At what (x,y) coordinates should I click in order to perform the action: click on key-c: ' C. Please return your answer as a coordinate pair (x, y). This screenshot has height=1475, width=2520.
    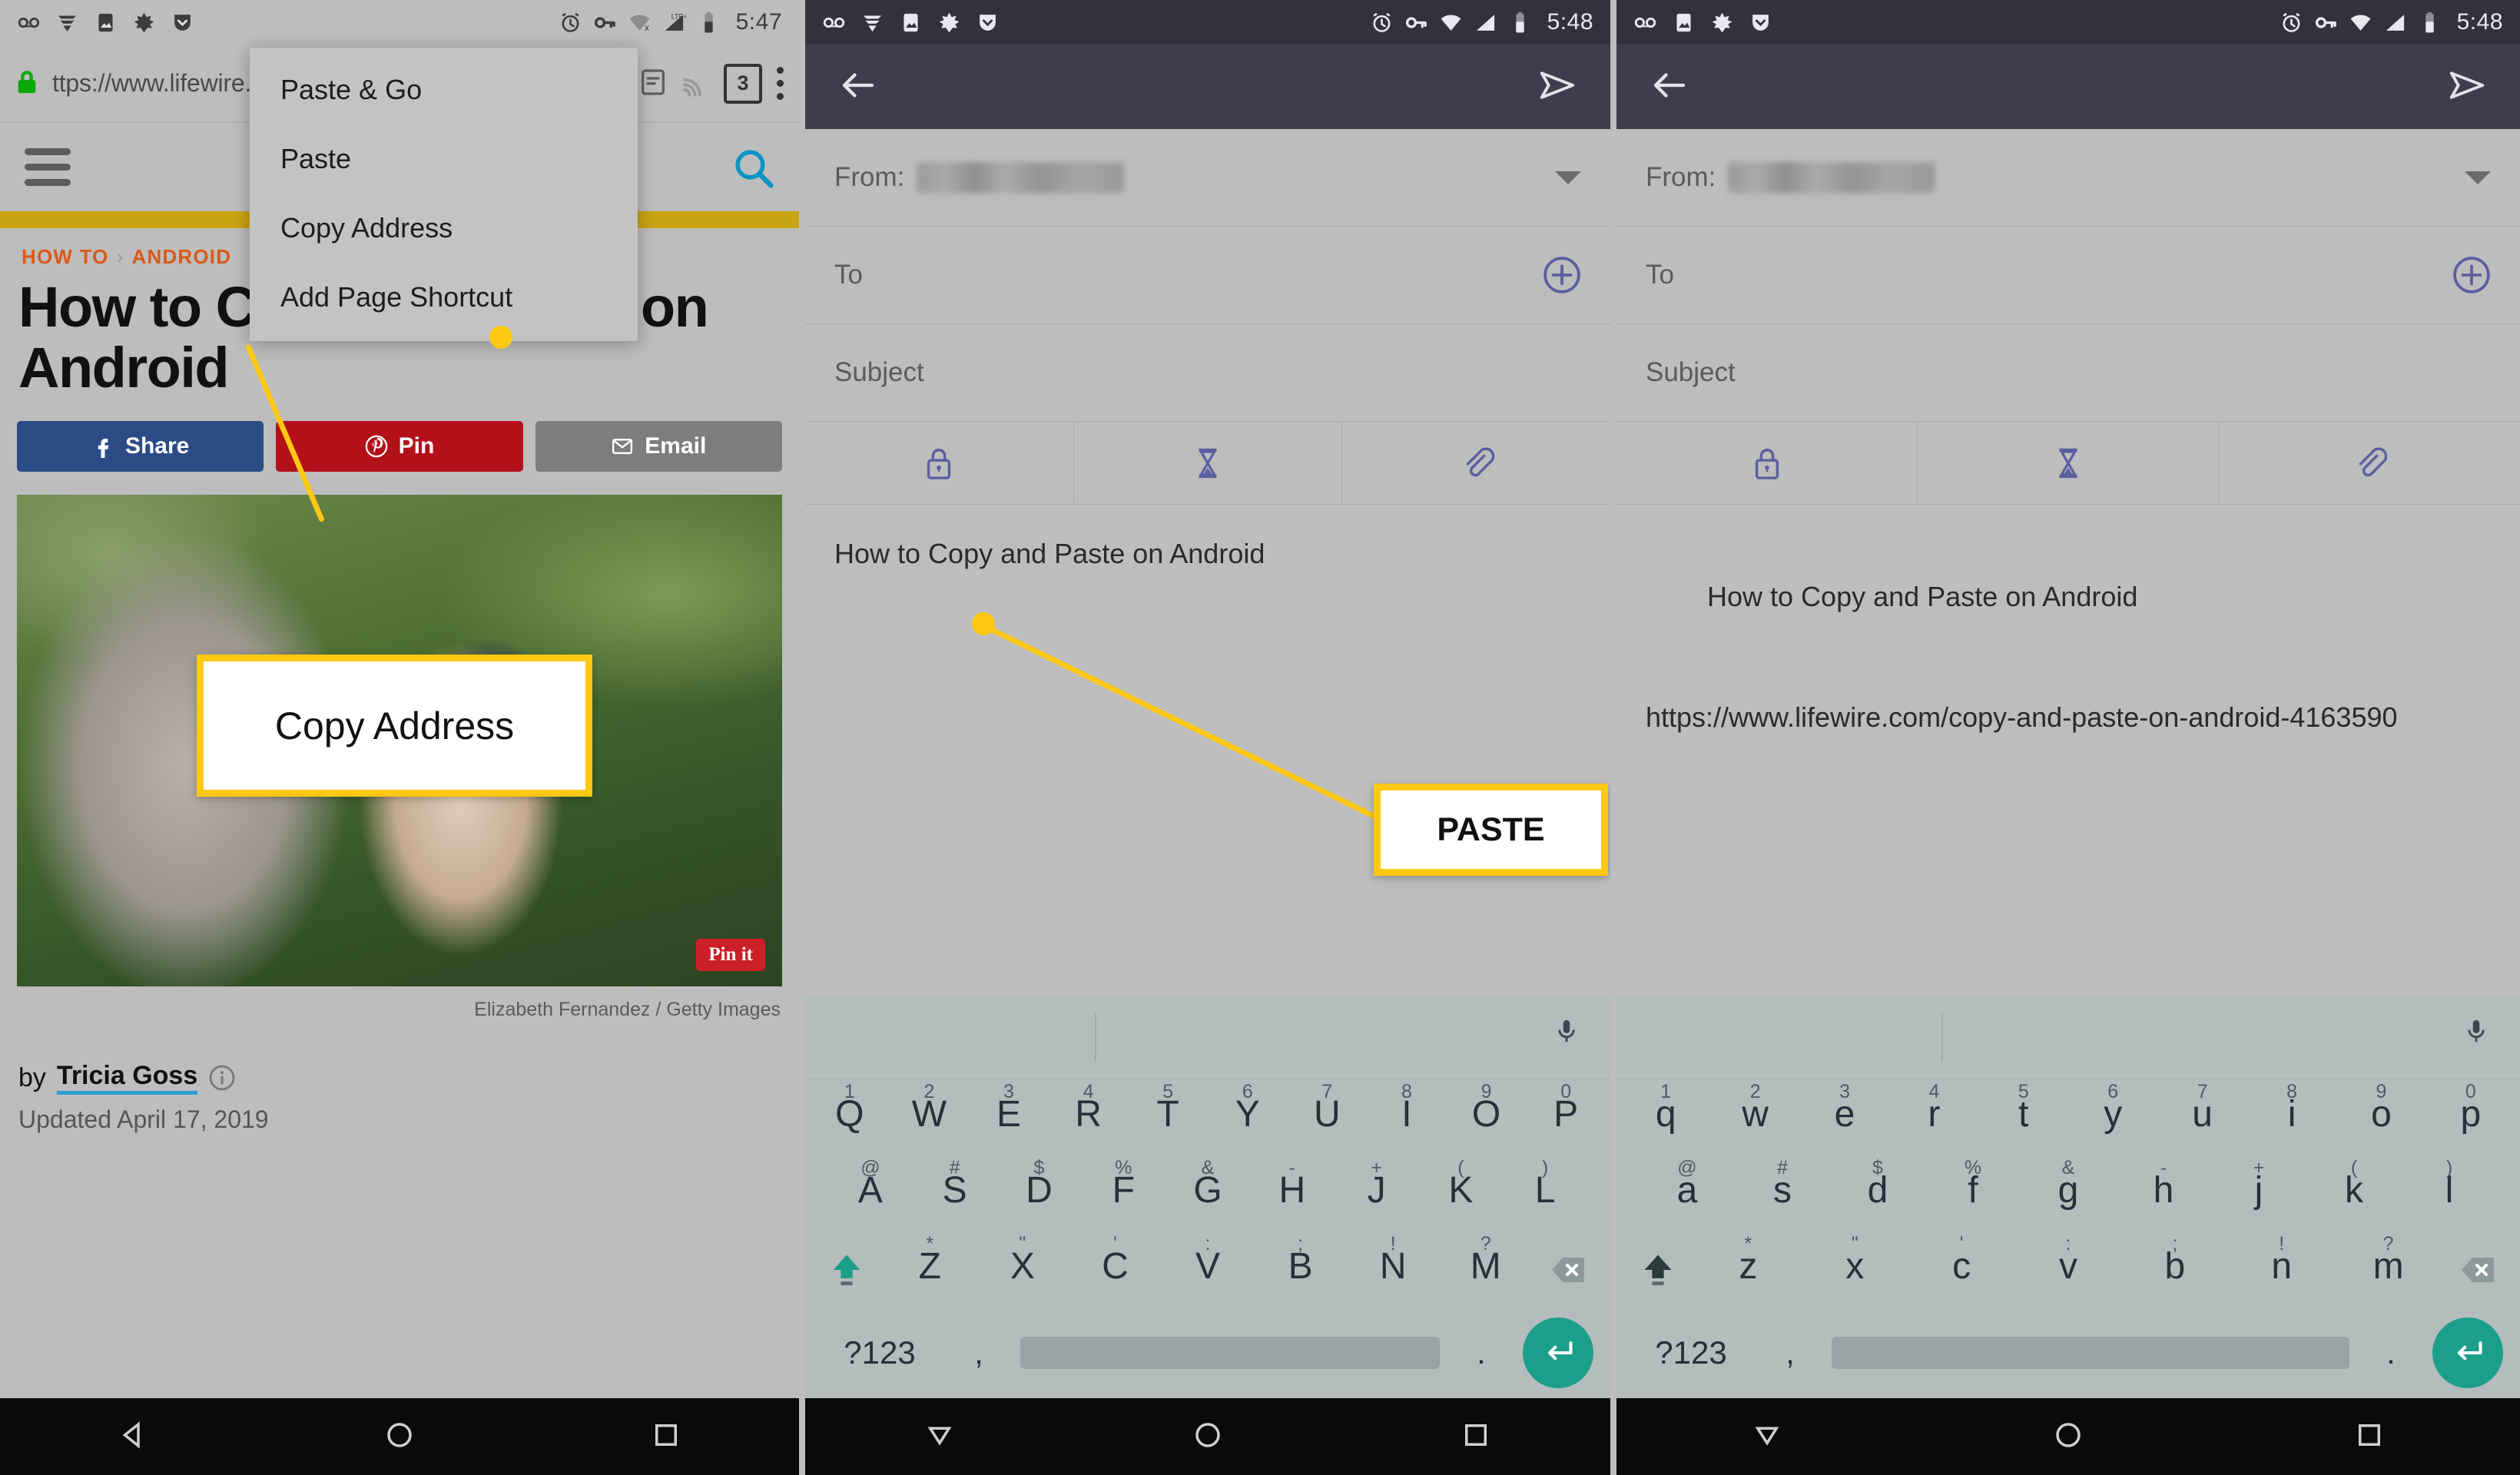
    Looking at the image, I should click on (1115, 1269).